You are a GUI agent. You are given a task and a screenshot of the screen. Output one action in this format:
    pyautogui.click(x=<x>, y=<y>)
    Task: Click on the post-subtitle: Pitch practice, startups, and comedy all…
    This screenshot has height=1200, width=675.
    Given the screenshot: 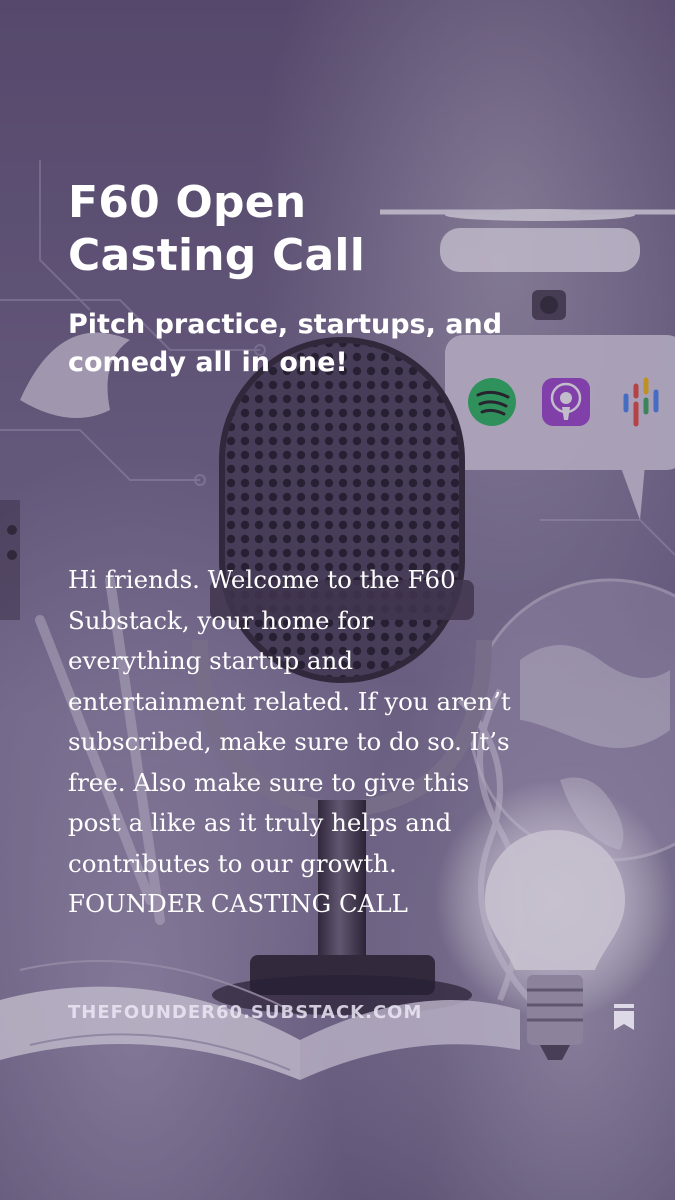 What is the action you would take?
    pyautogui.click(x=285, y=343)
    